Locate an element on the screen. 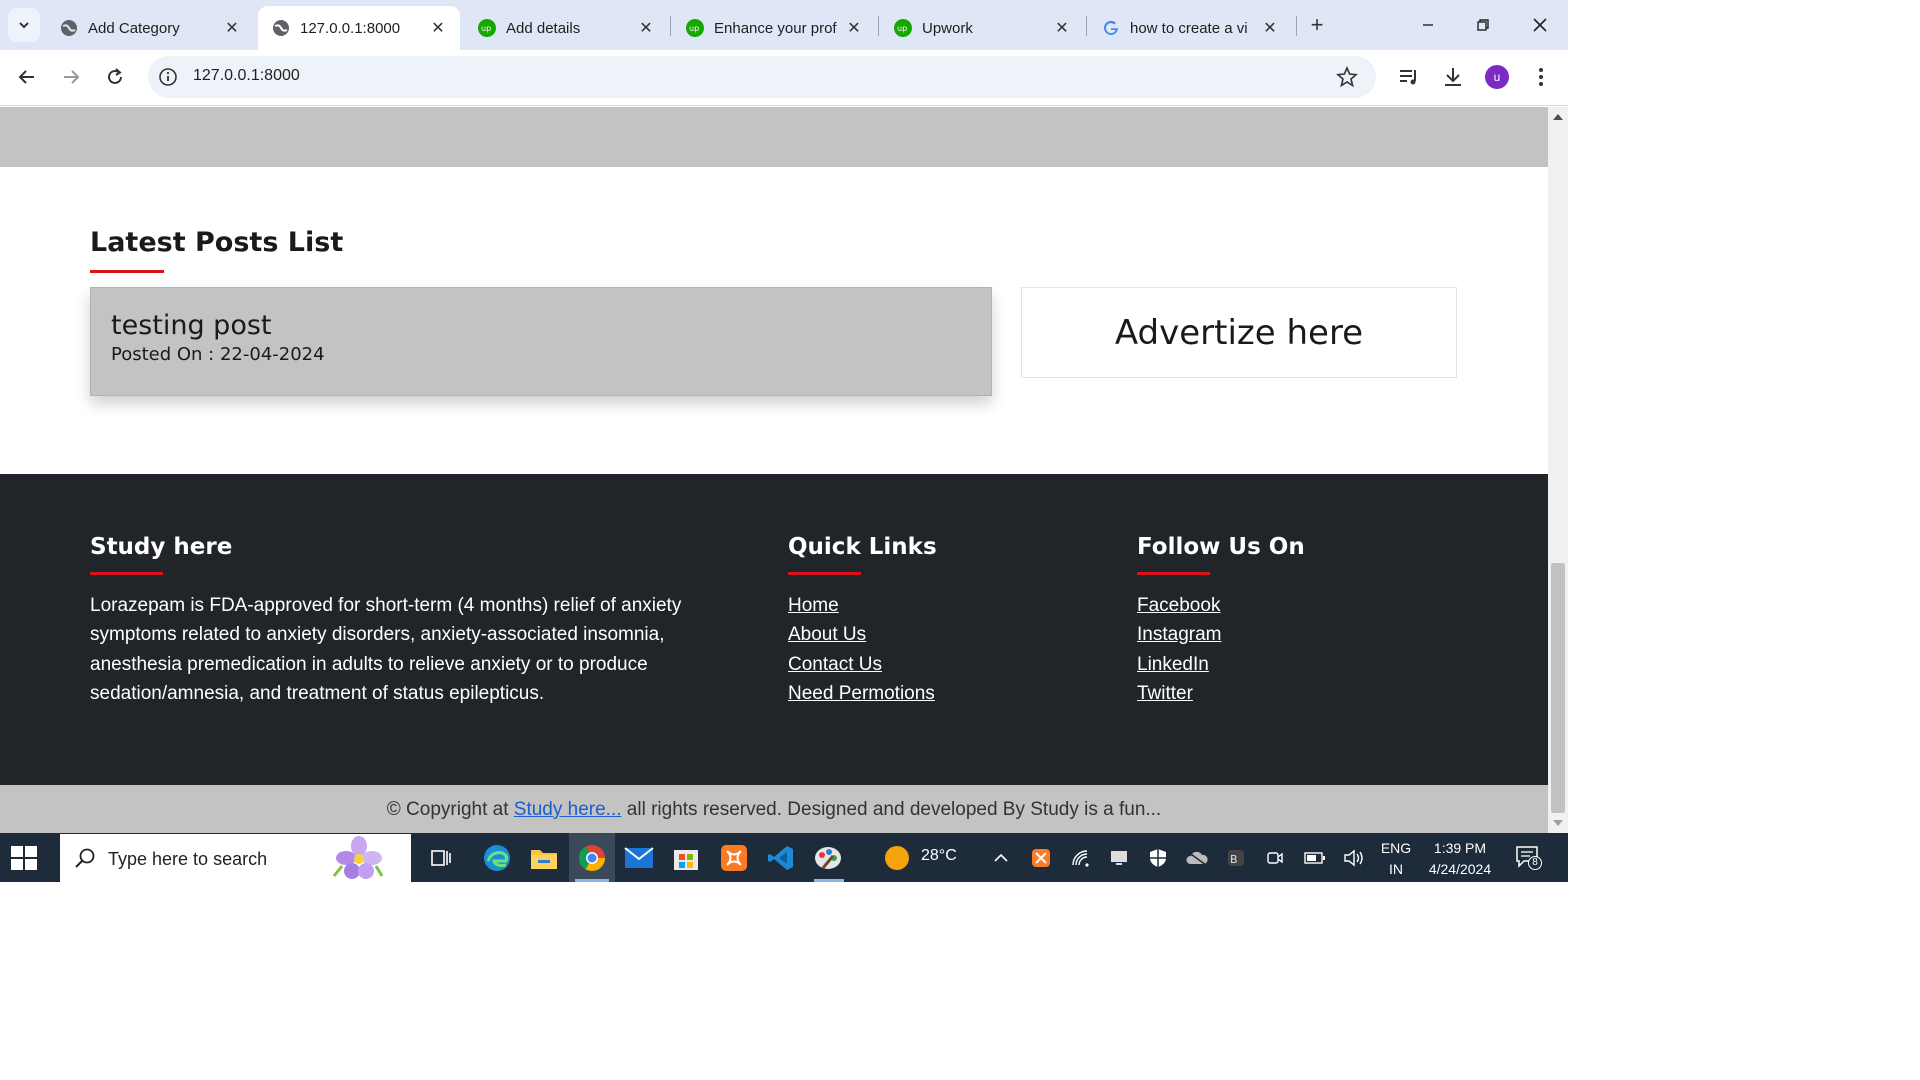 Image resolution: width=1920 pixels, height=1080 pixels. playlist-icon is located at coordinates (1408, 77).